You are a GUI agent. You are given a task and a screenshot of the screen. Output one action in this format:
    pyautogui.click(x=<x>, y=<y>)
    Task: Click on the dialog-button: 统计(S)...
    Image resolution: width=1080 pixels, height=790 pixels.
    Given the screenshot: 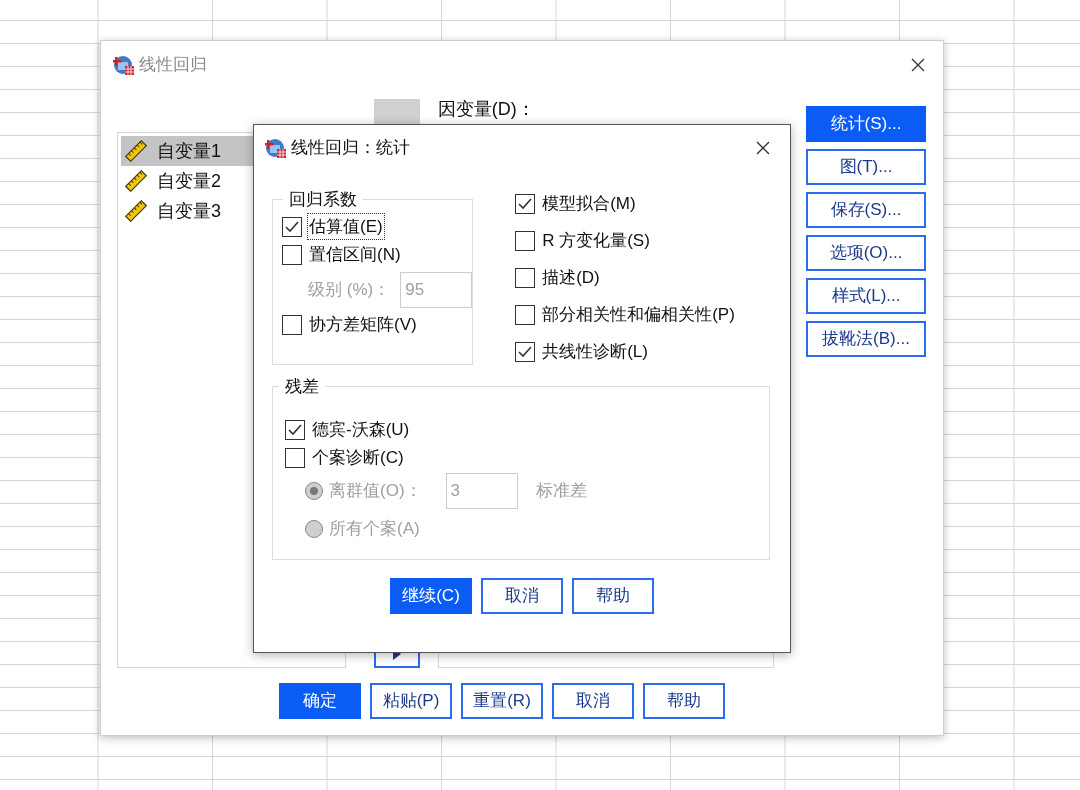 What is the action you would take?
    pyautogui.click(x=866, y=124)
    